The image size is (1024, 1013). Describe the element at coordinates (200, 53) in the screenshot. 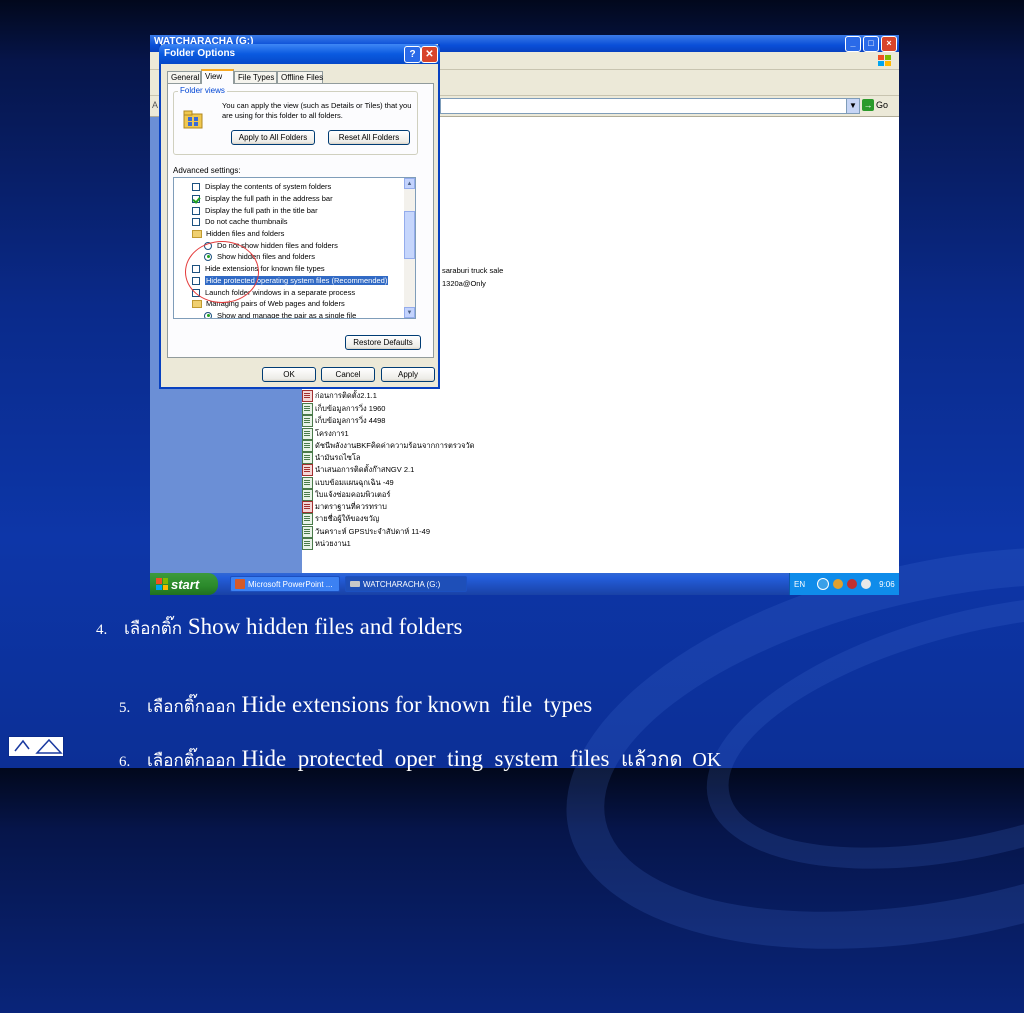

I see `dialog-title: Folder Options` at that location.